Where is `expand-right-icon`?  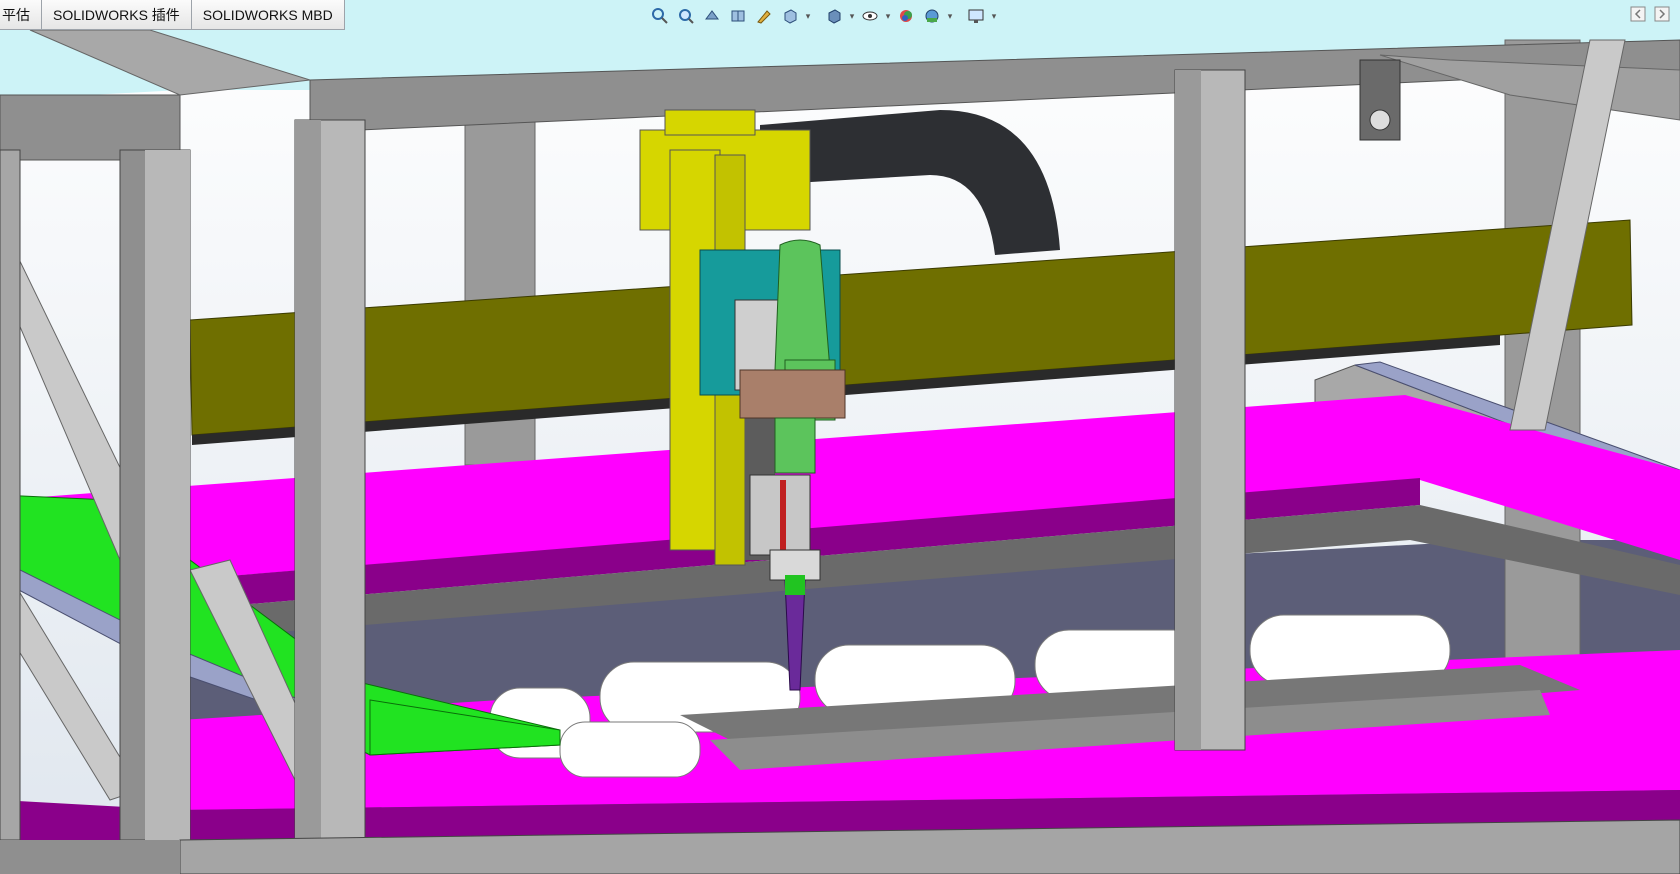 expand-right-icon is located at coordinates (1662, 14).